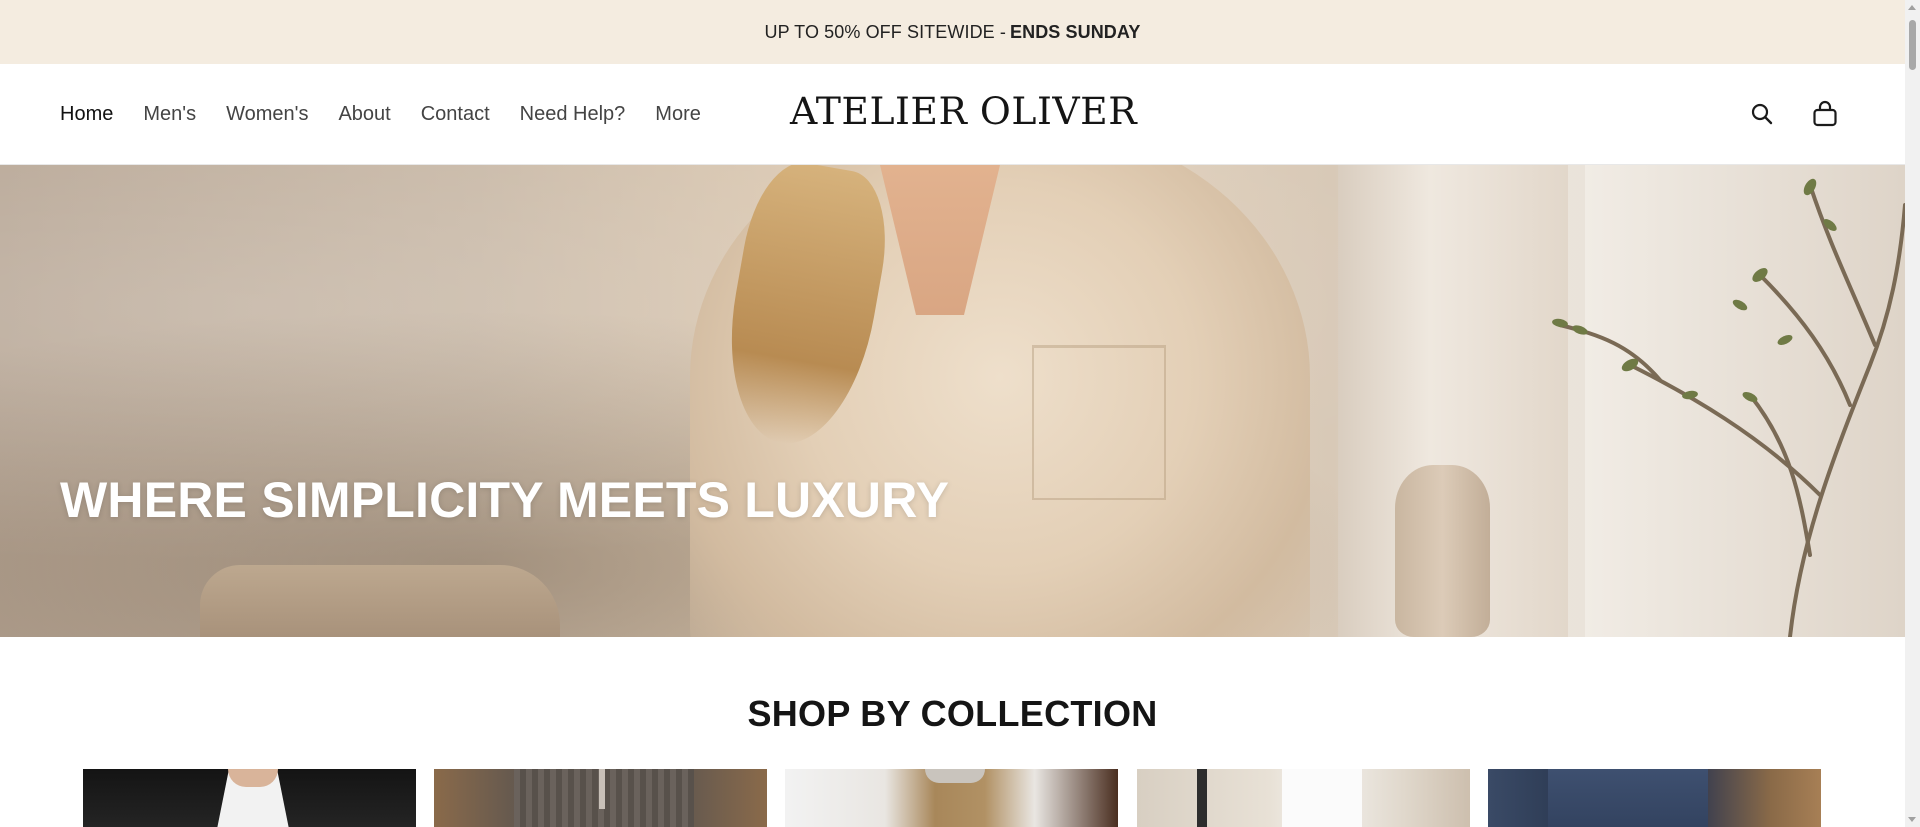  Describe the element at coordinates (1912, 819) in the screenshot. I see `scroll-down-arrow-icon` at that location.